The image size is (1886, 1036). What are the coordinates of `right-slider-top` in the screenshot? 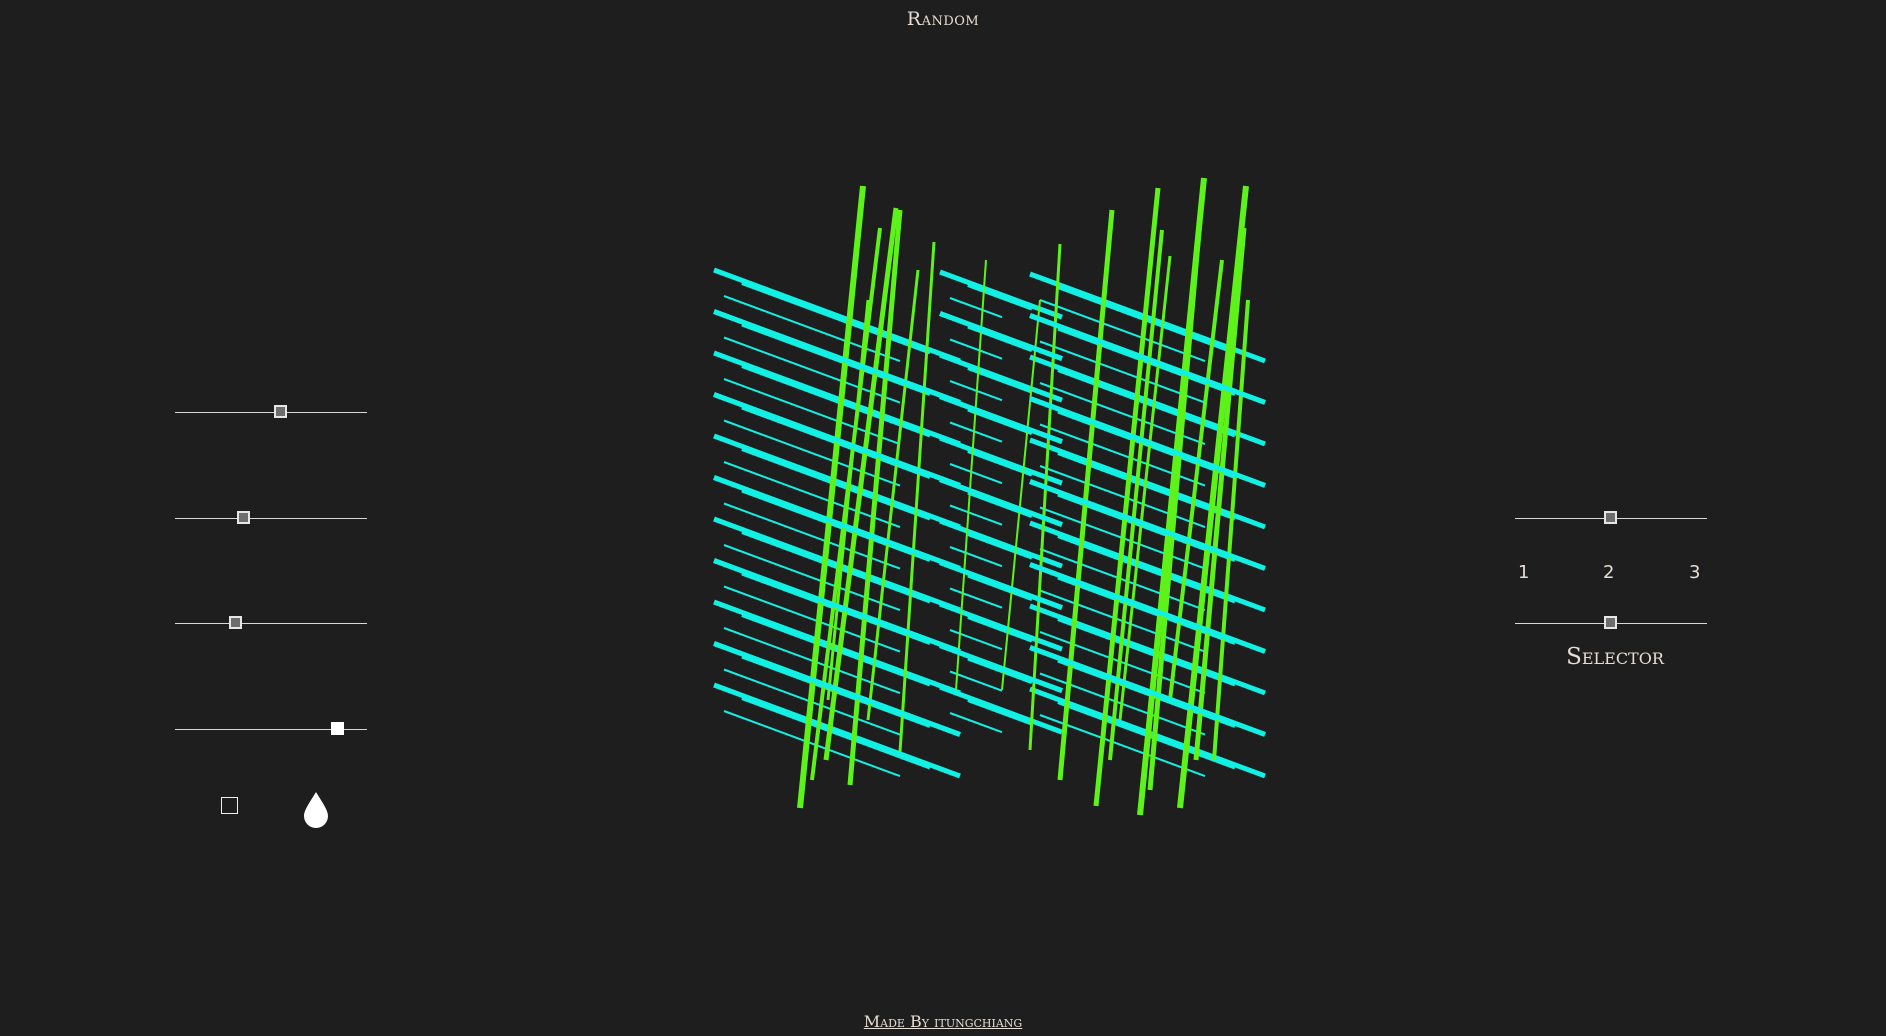 It's located at (1611, 519).